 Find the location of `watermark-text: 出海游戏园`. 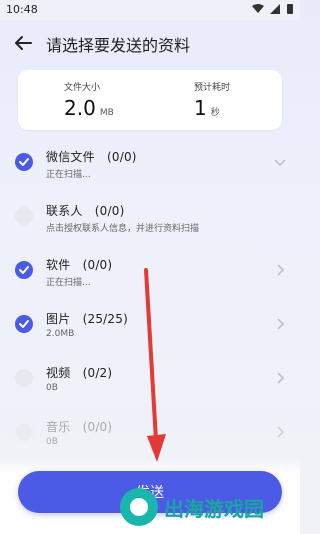

watermark-text: 出海游戏园 is located at coordinates (214, 508).